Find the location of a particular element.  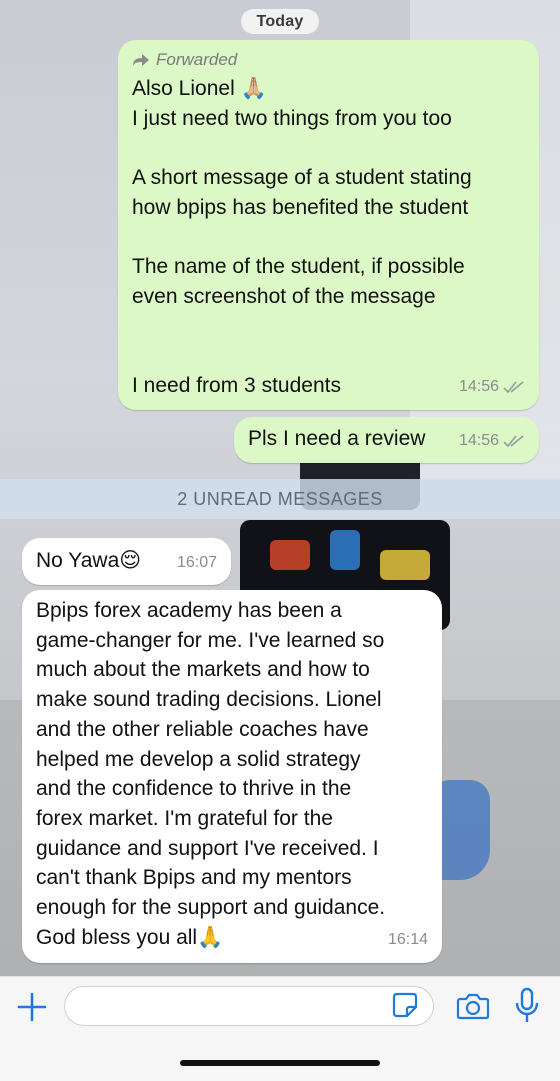

message-text-line: game-changer for me. I've learned so is located at coordinates (210, 640).